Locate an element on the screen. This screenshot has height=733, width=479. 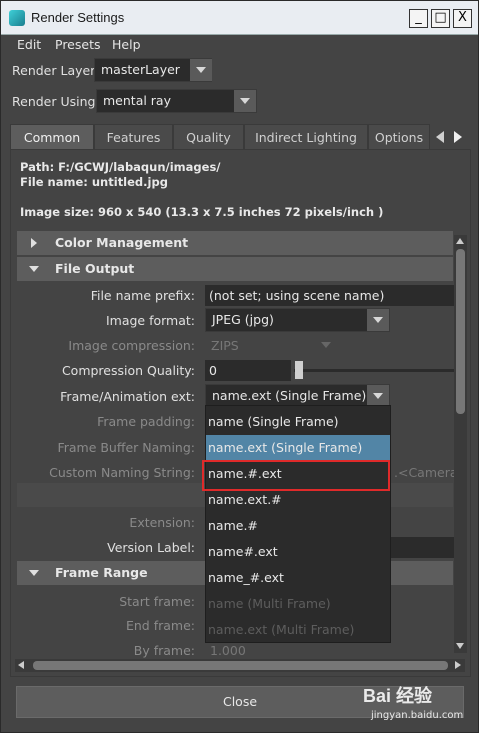
baidu-jingyan-watermark: Bai 经验 jingyan.baidu.com is located at coordinates (418, 702).